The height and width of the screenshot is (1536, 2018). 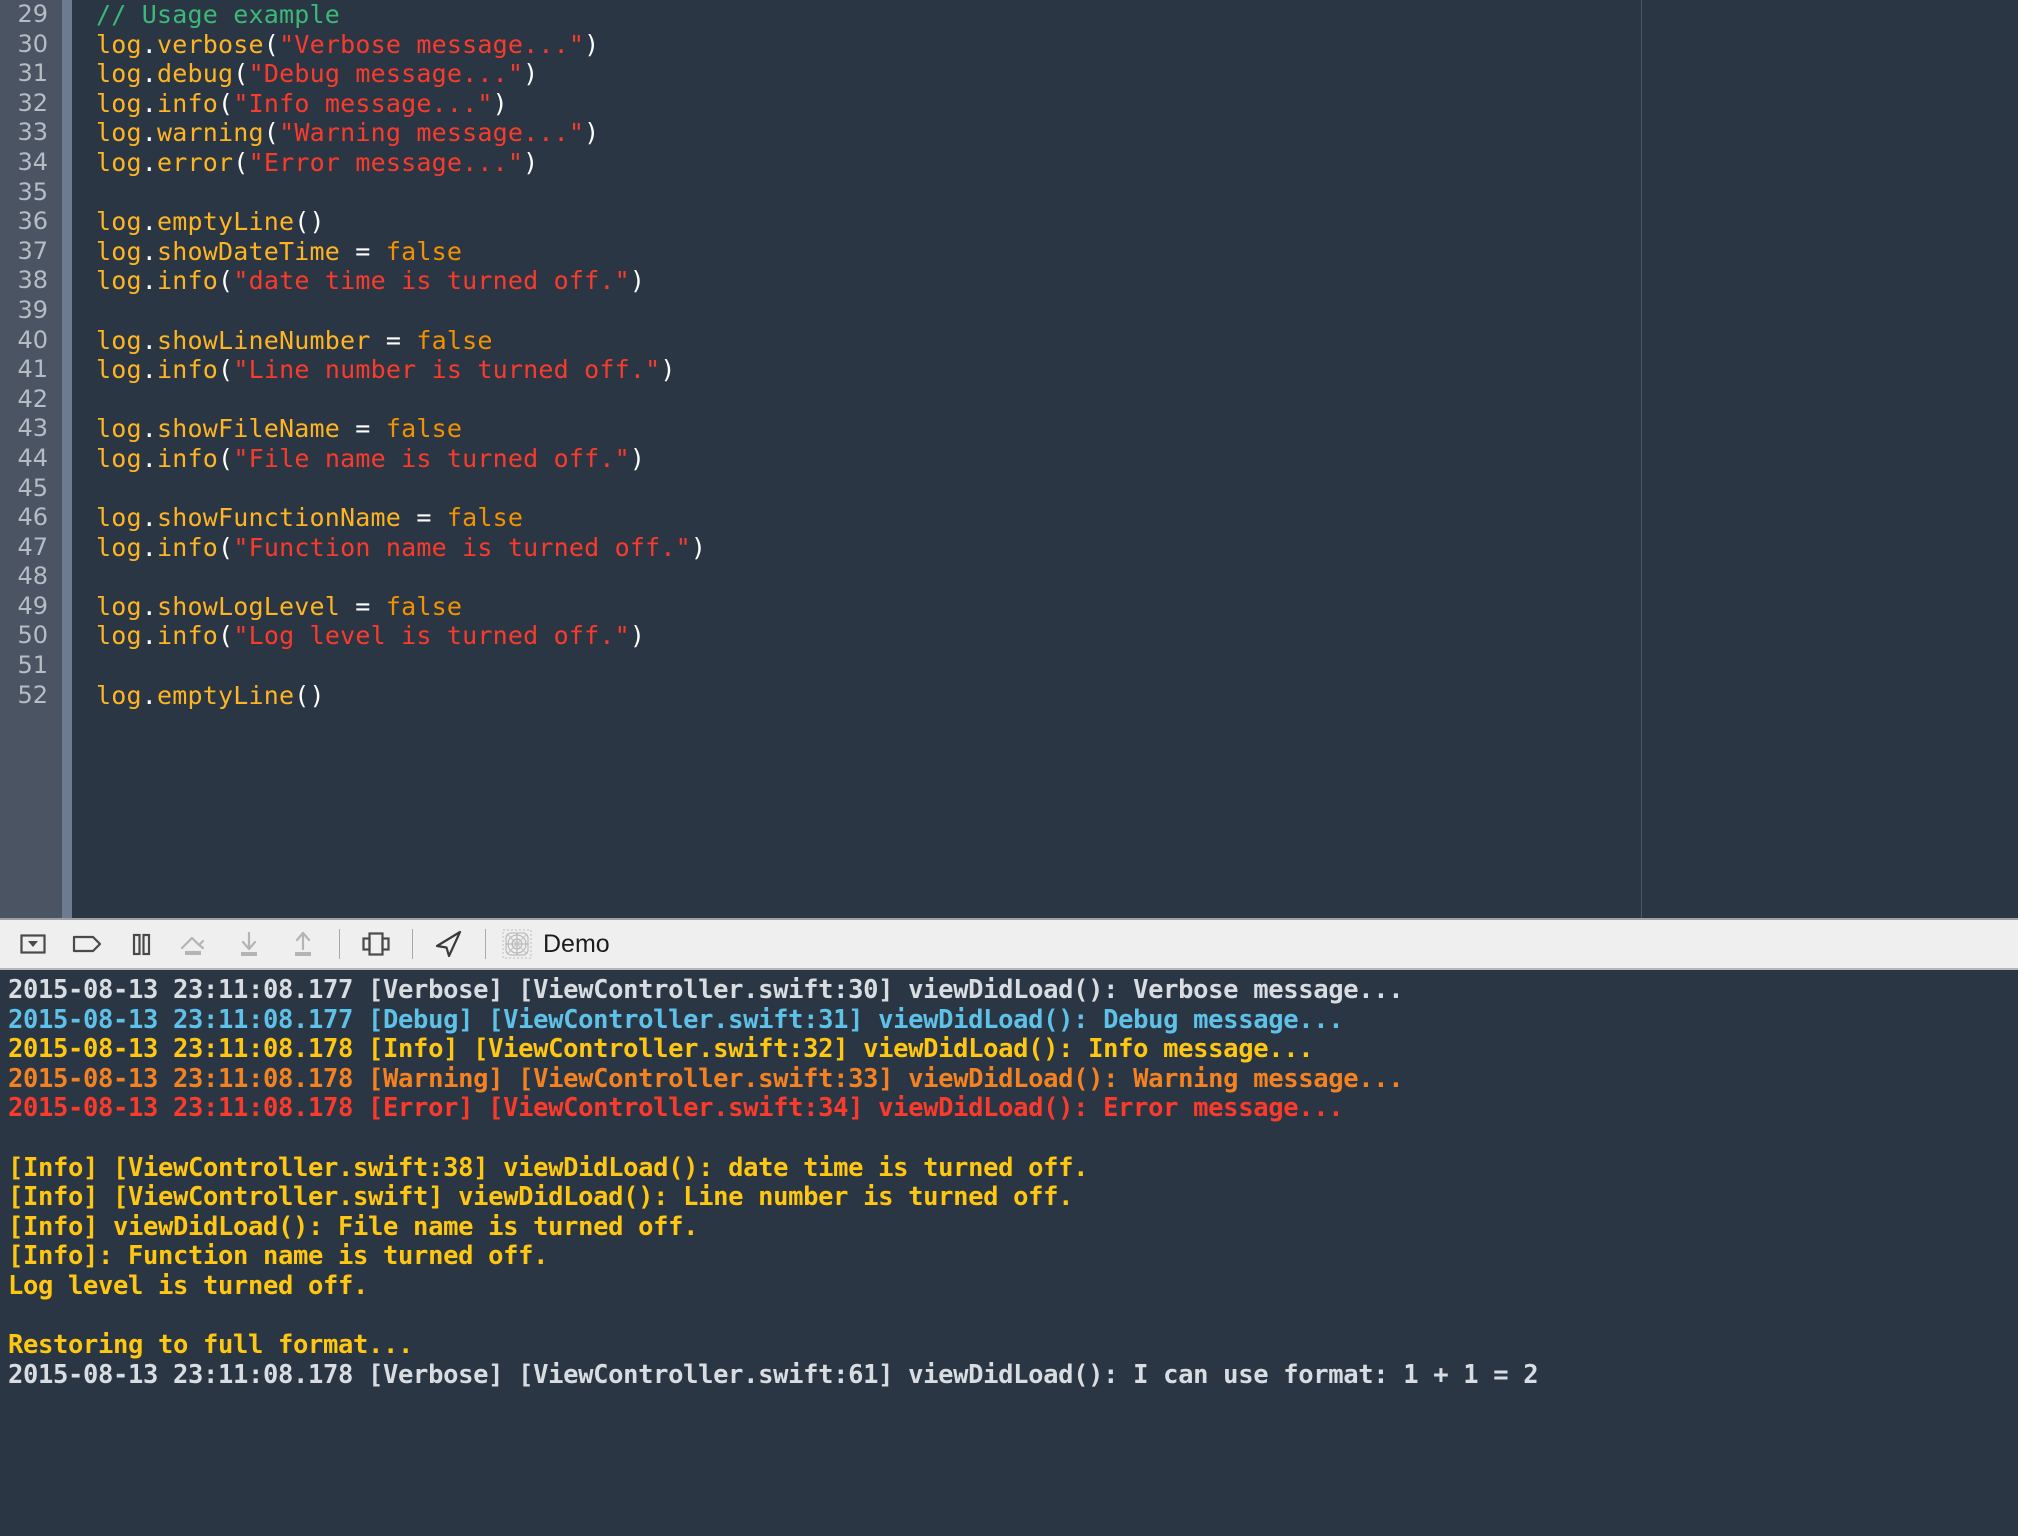 I want to click on code-text: log.info("Line number is turned off."), so click(x=386, y=370).